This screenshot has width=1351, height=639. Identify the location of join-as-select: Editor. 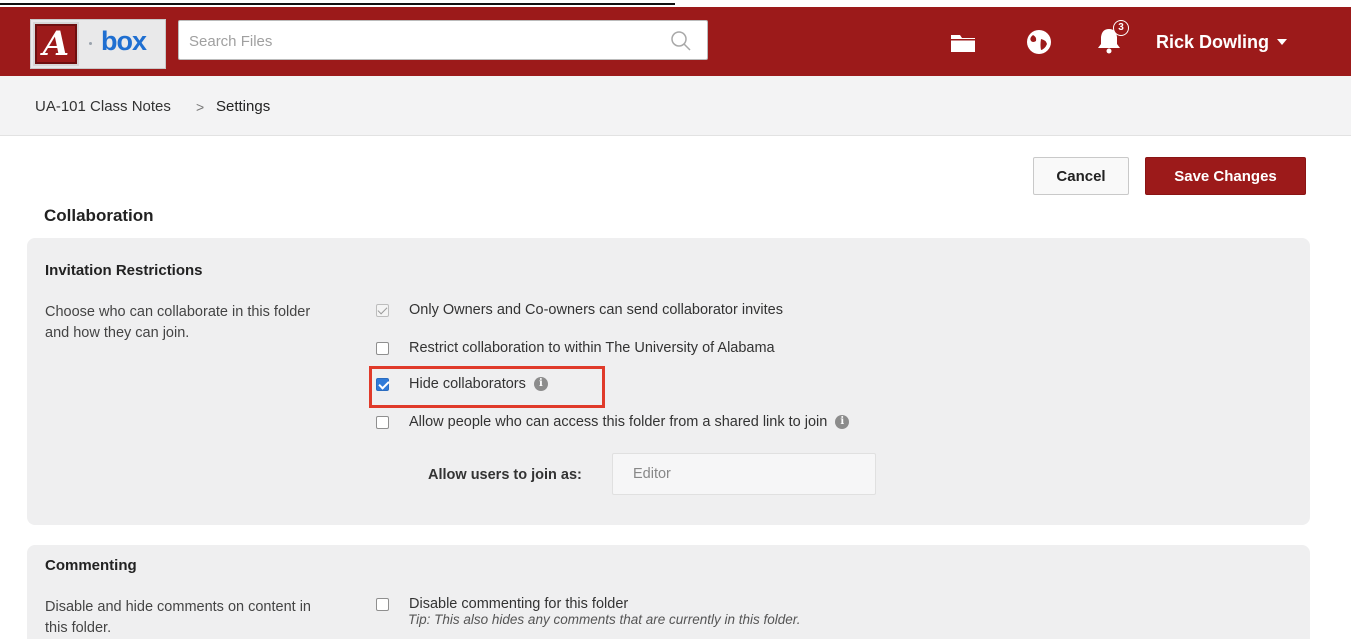
(744, 474).